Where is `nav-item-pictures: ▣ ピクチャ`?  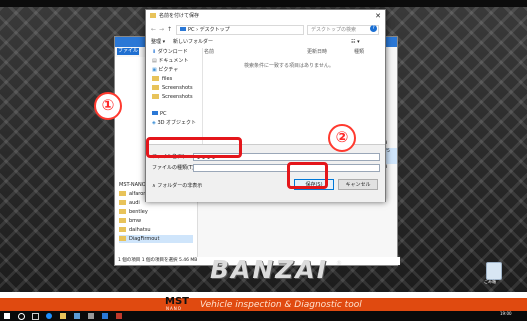
nav-item-pictures: ▣ ピクチャ is located at coordinates (165, 70).